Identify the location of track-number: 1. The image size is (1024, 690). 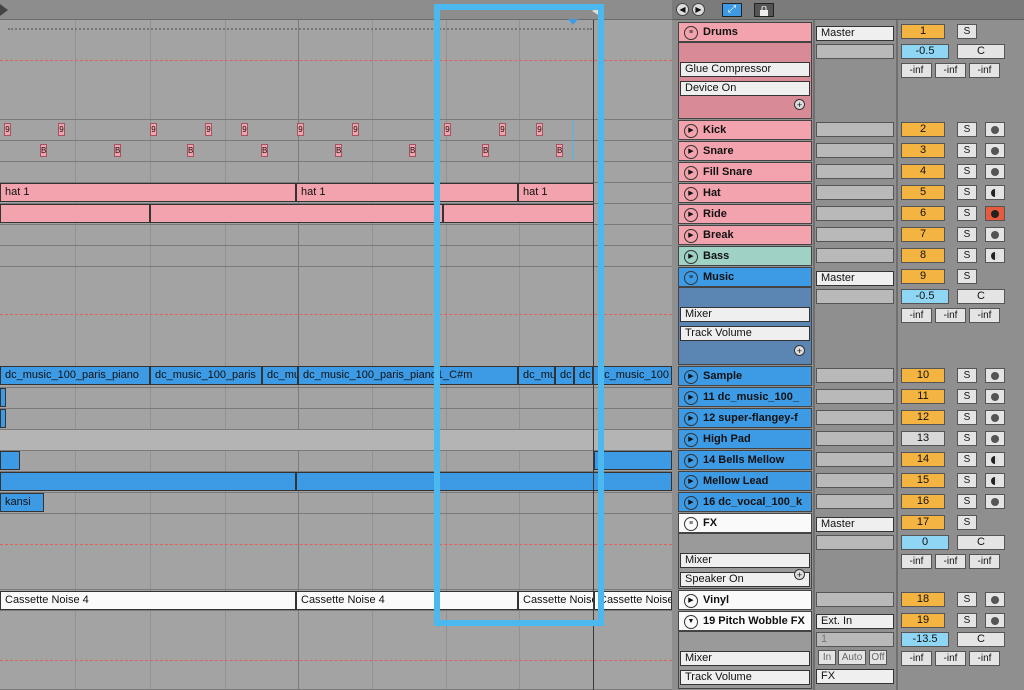
(923, 31).